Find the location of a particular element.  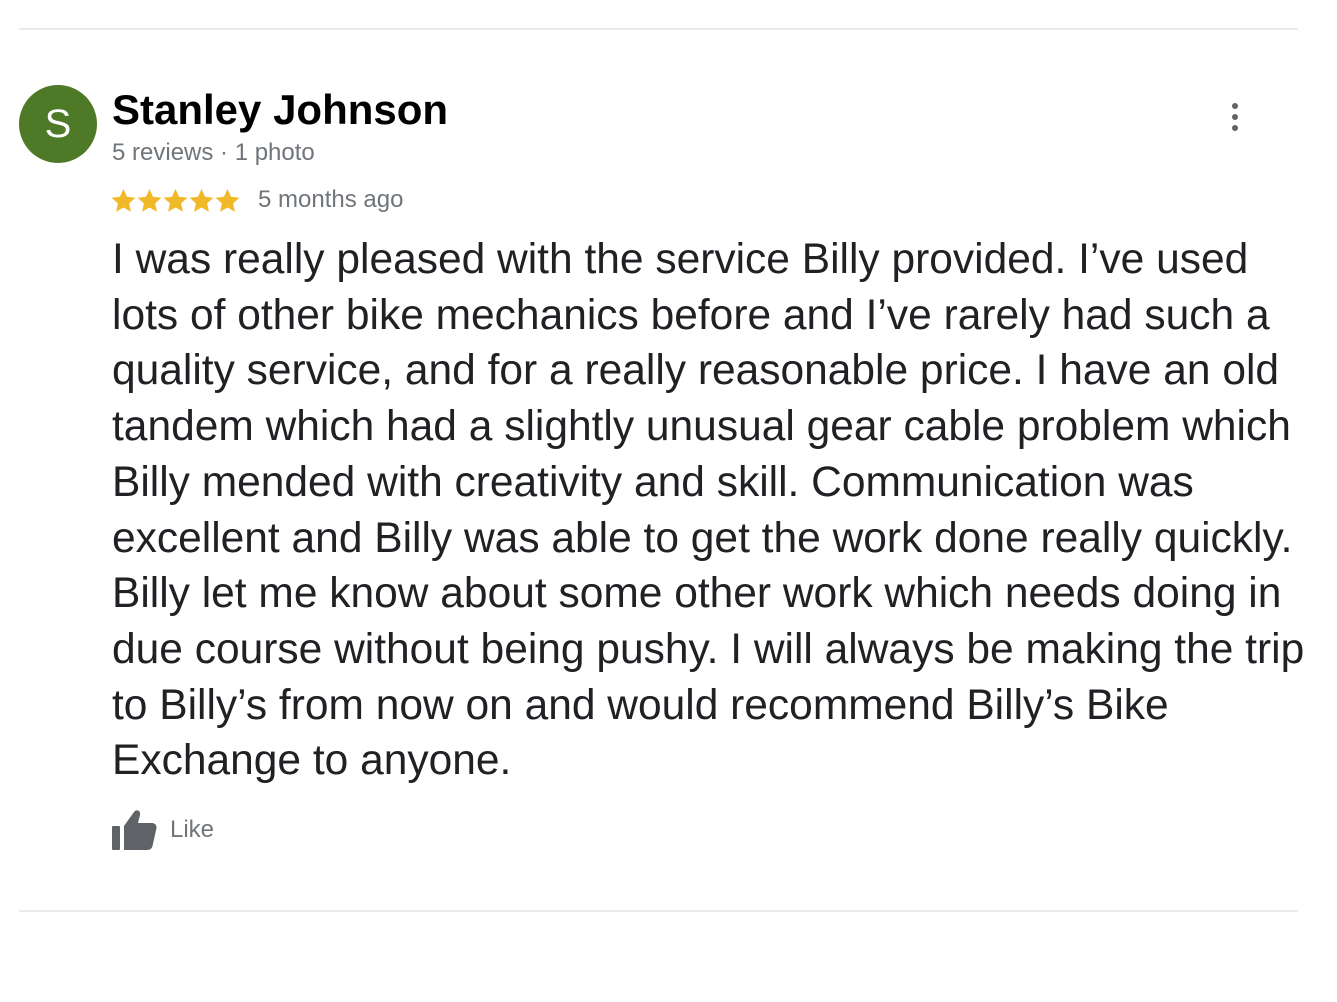

like-button: Like is located at coordinates (162, 830).